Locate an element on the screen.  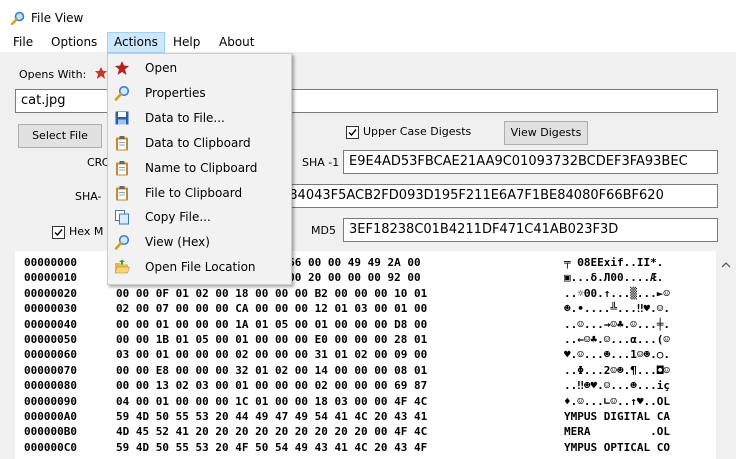
hex-offset: 000000B0 is located at coordinates (50, 432).